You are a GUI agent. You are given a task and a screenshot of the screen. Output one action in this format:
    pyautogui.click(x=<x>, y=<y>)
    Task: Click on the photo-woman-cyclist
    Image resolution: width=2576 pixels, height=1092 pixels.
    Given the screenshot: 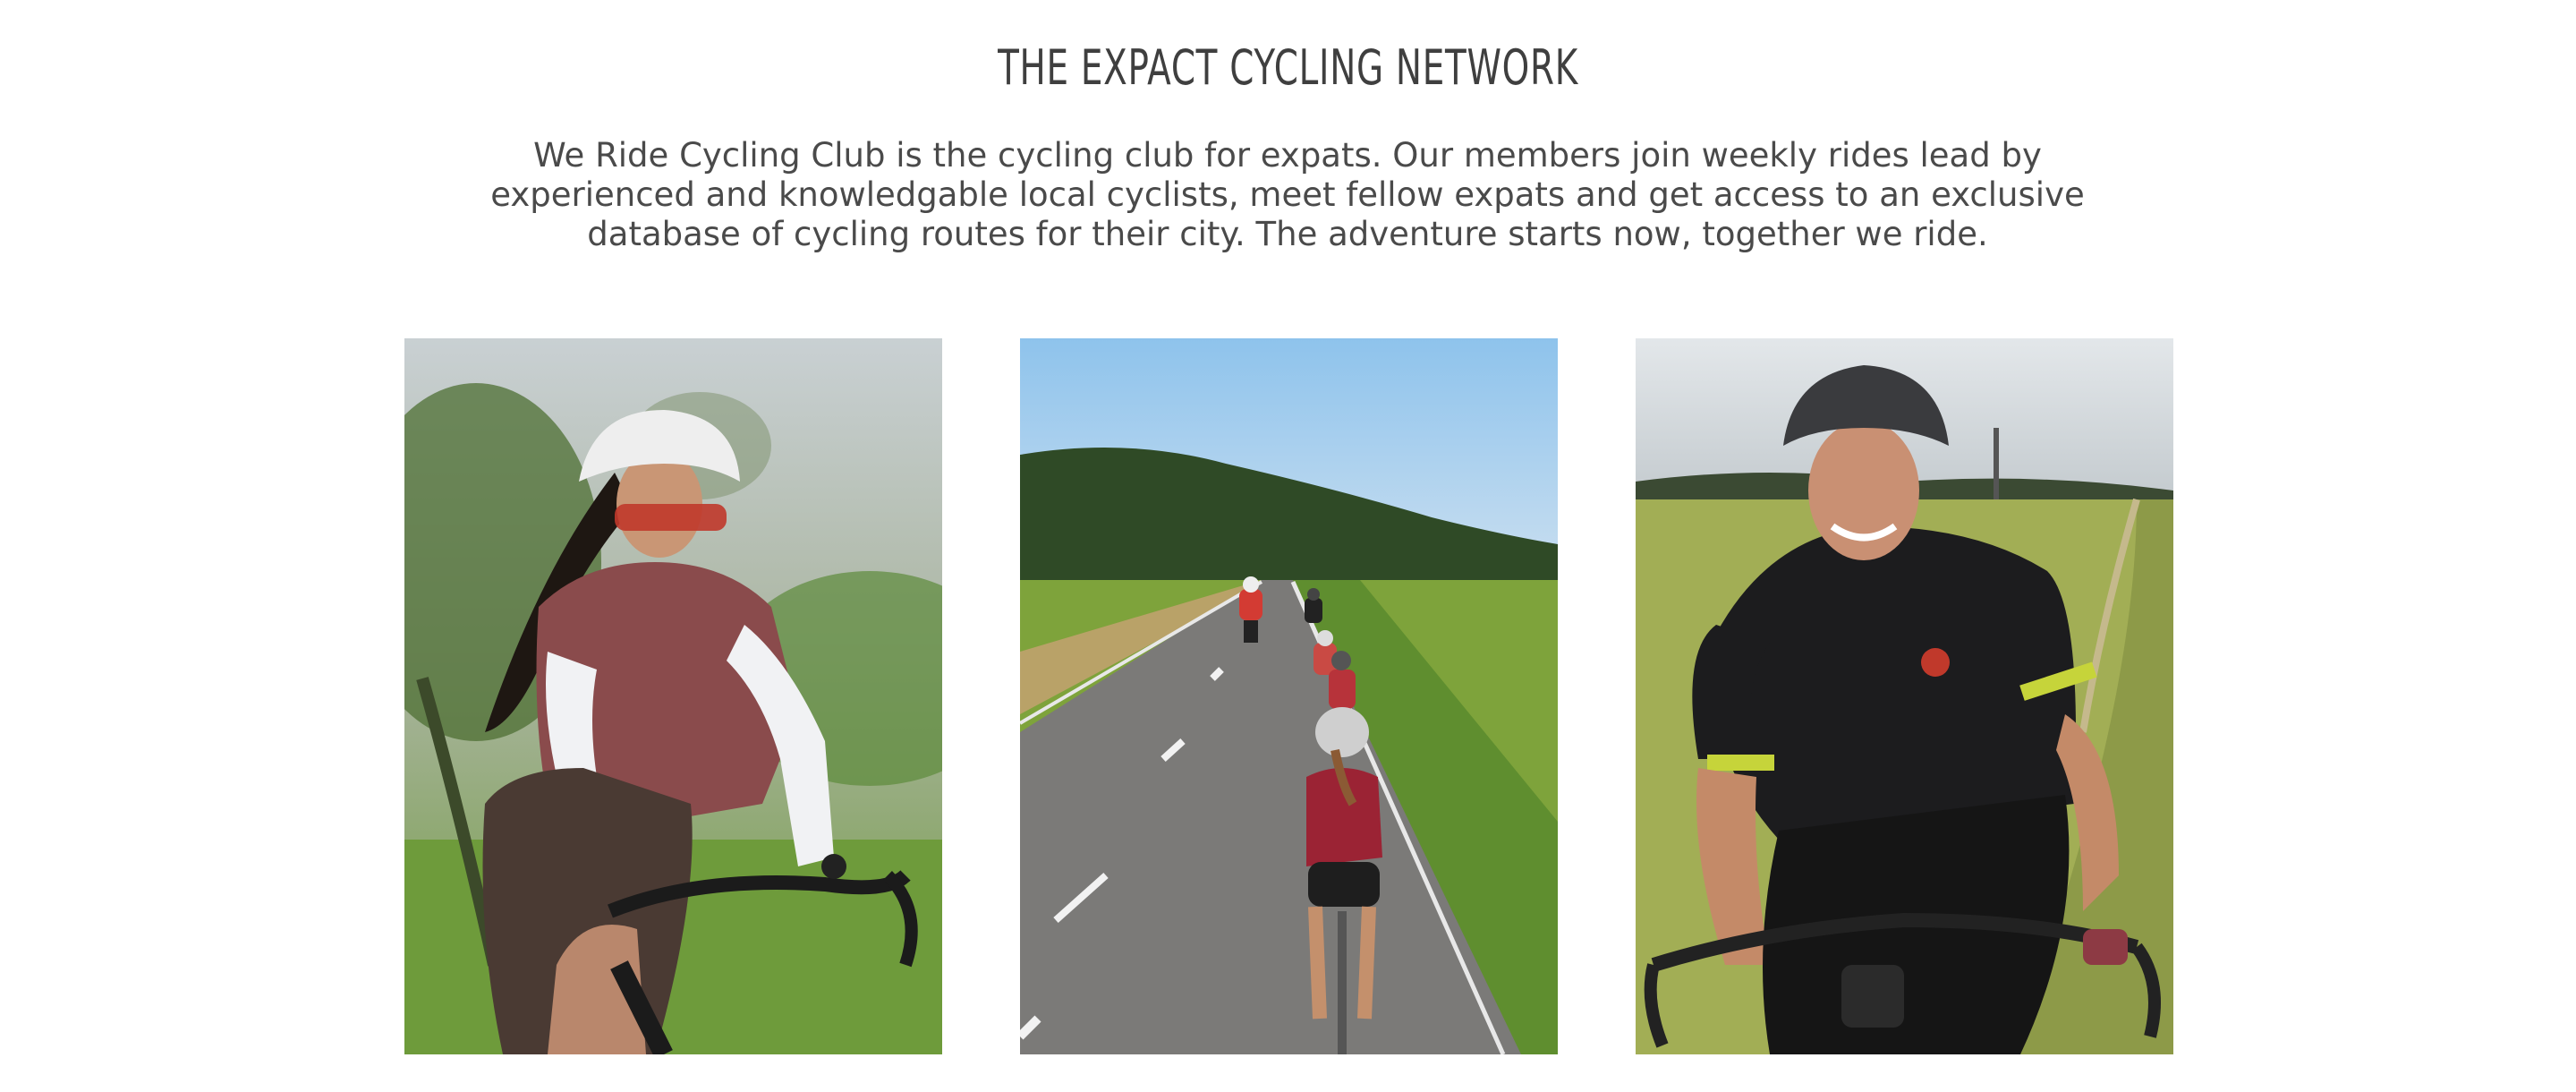 What is the action you would take?
    pyautogui.click(x=673, y=696)
    